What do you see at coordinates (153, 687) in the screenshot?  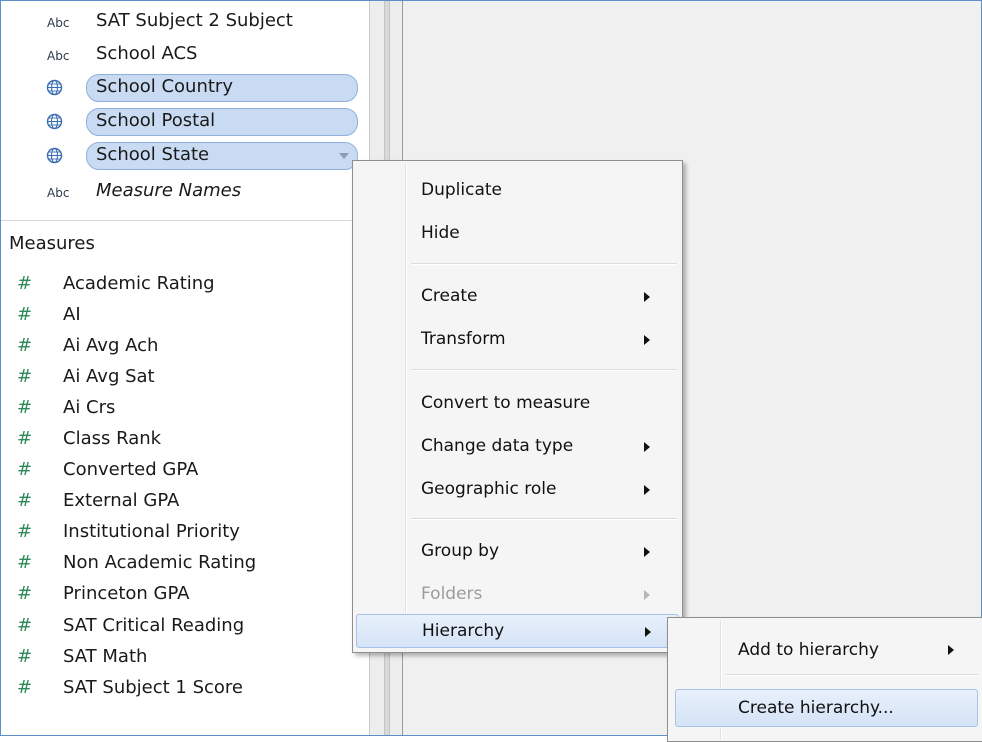 I see `measure-label: SAT Subject 1 Score` at bounding box center [153, 687].